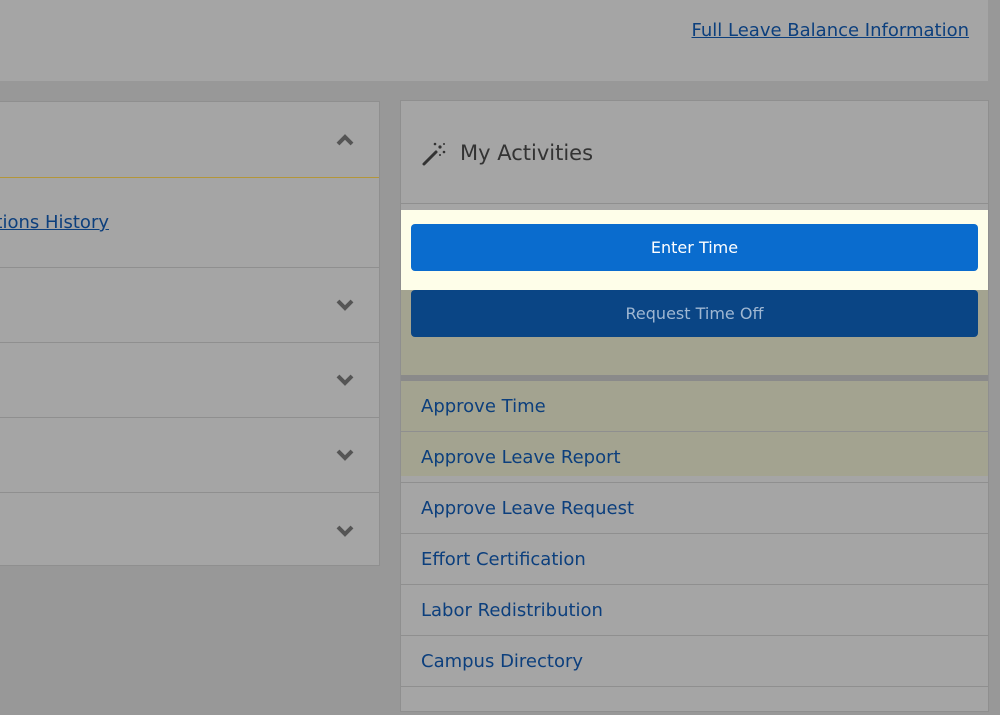 This screenshot has width=1000, height=715. What do you see at coordinates (694, 457) in the screenshot?
I see `approve-leave-report-link: Approve Leave Report` at bounding box center [694, 457].